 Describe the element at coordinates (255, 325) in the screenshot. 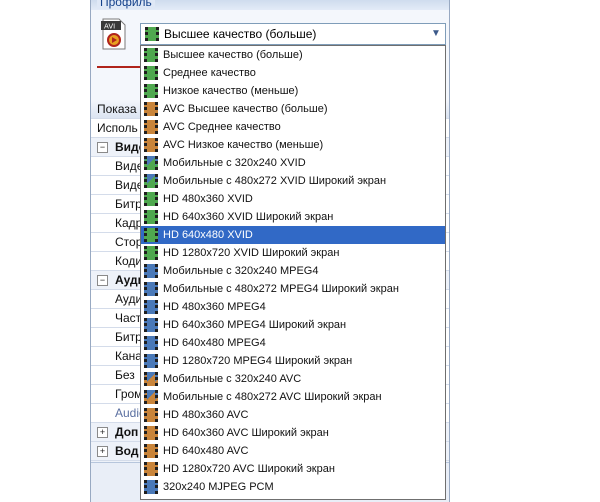

I see `dropdown-option-label: HD 640x360 MPEG4 Широкий экран` at that location.